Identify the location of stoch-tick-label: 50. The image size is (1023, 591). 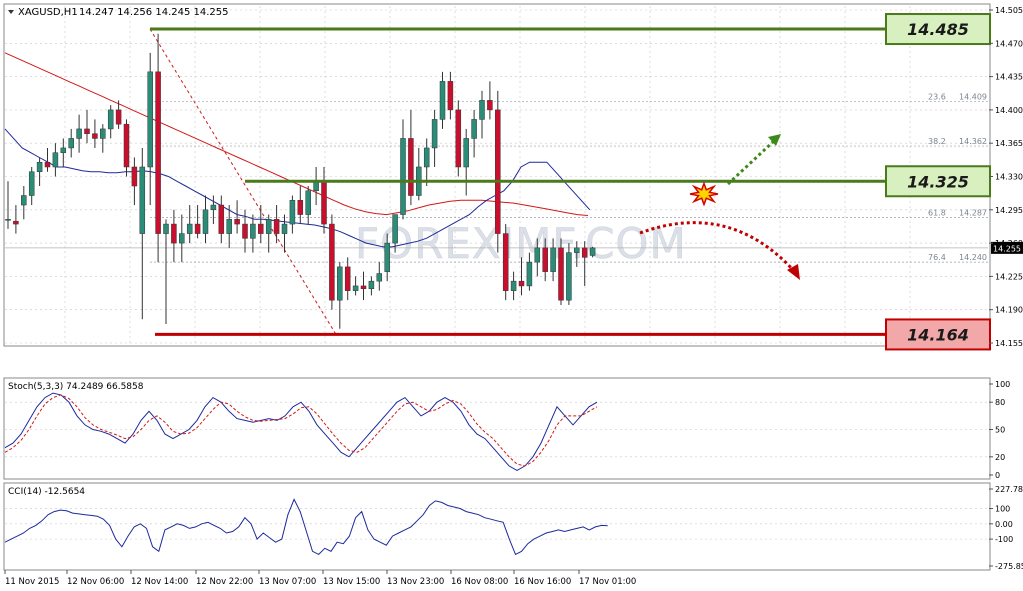
(1000, 430).